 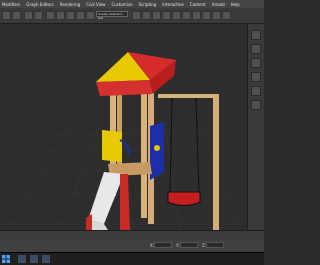 What do you see at coordinates (89, 222) in the screenshot?
I see `slide-rail-left` at bounding box center [89, 222].